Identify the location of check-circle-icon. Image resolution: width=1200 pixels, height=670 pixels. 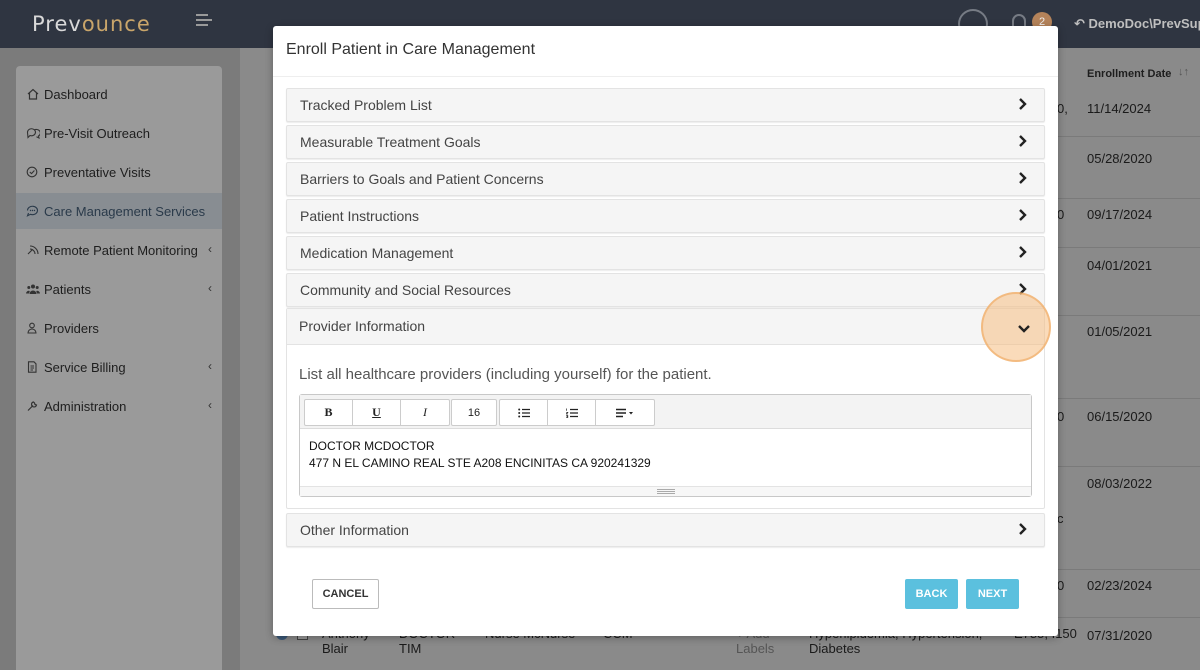
(33, 172).